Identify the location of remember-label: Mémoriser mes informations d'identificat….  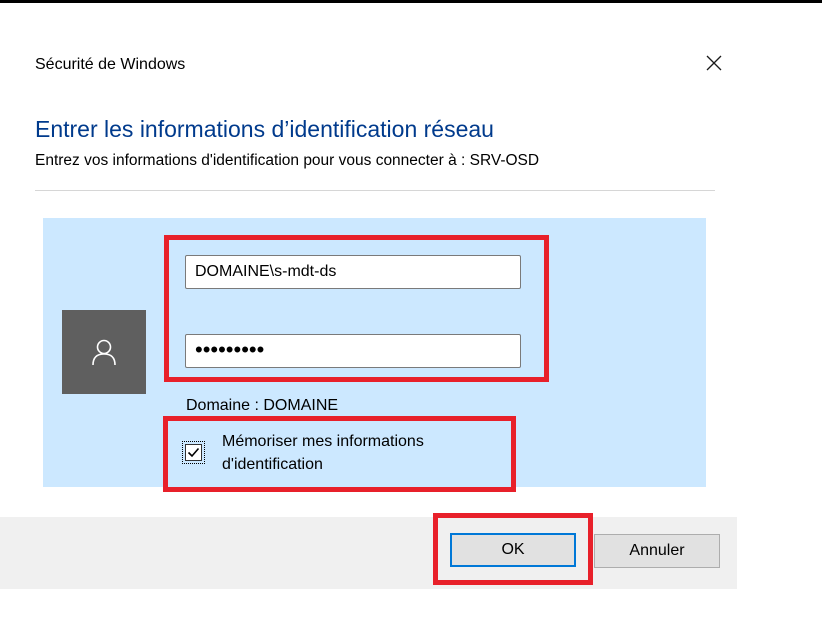
(323, 453).